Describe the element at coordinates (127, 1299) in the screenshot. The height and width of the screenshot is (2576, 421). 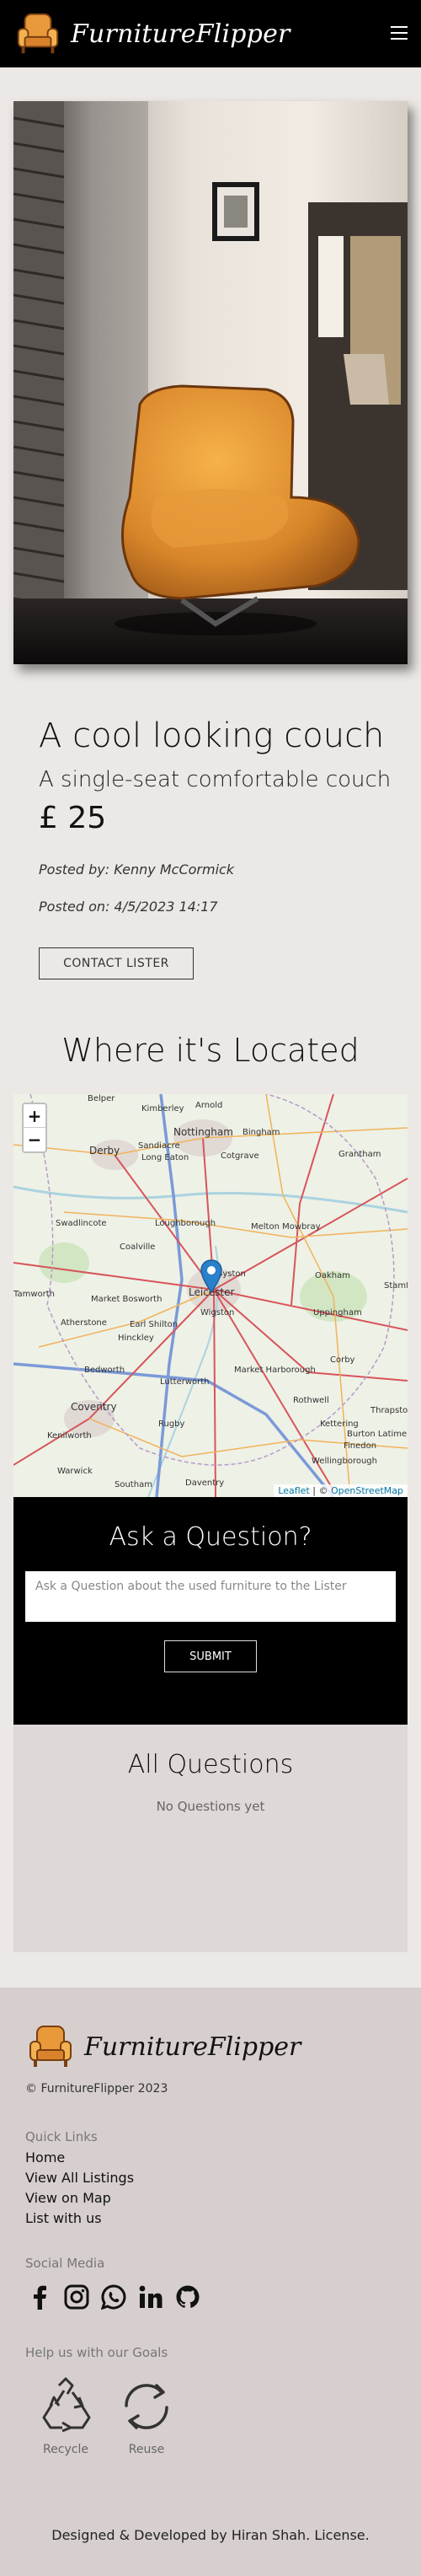
I see `place-label: Market Bosworth` at that location.